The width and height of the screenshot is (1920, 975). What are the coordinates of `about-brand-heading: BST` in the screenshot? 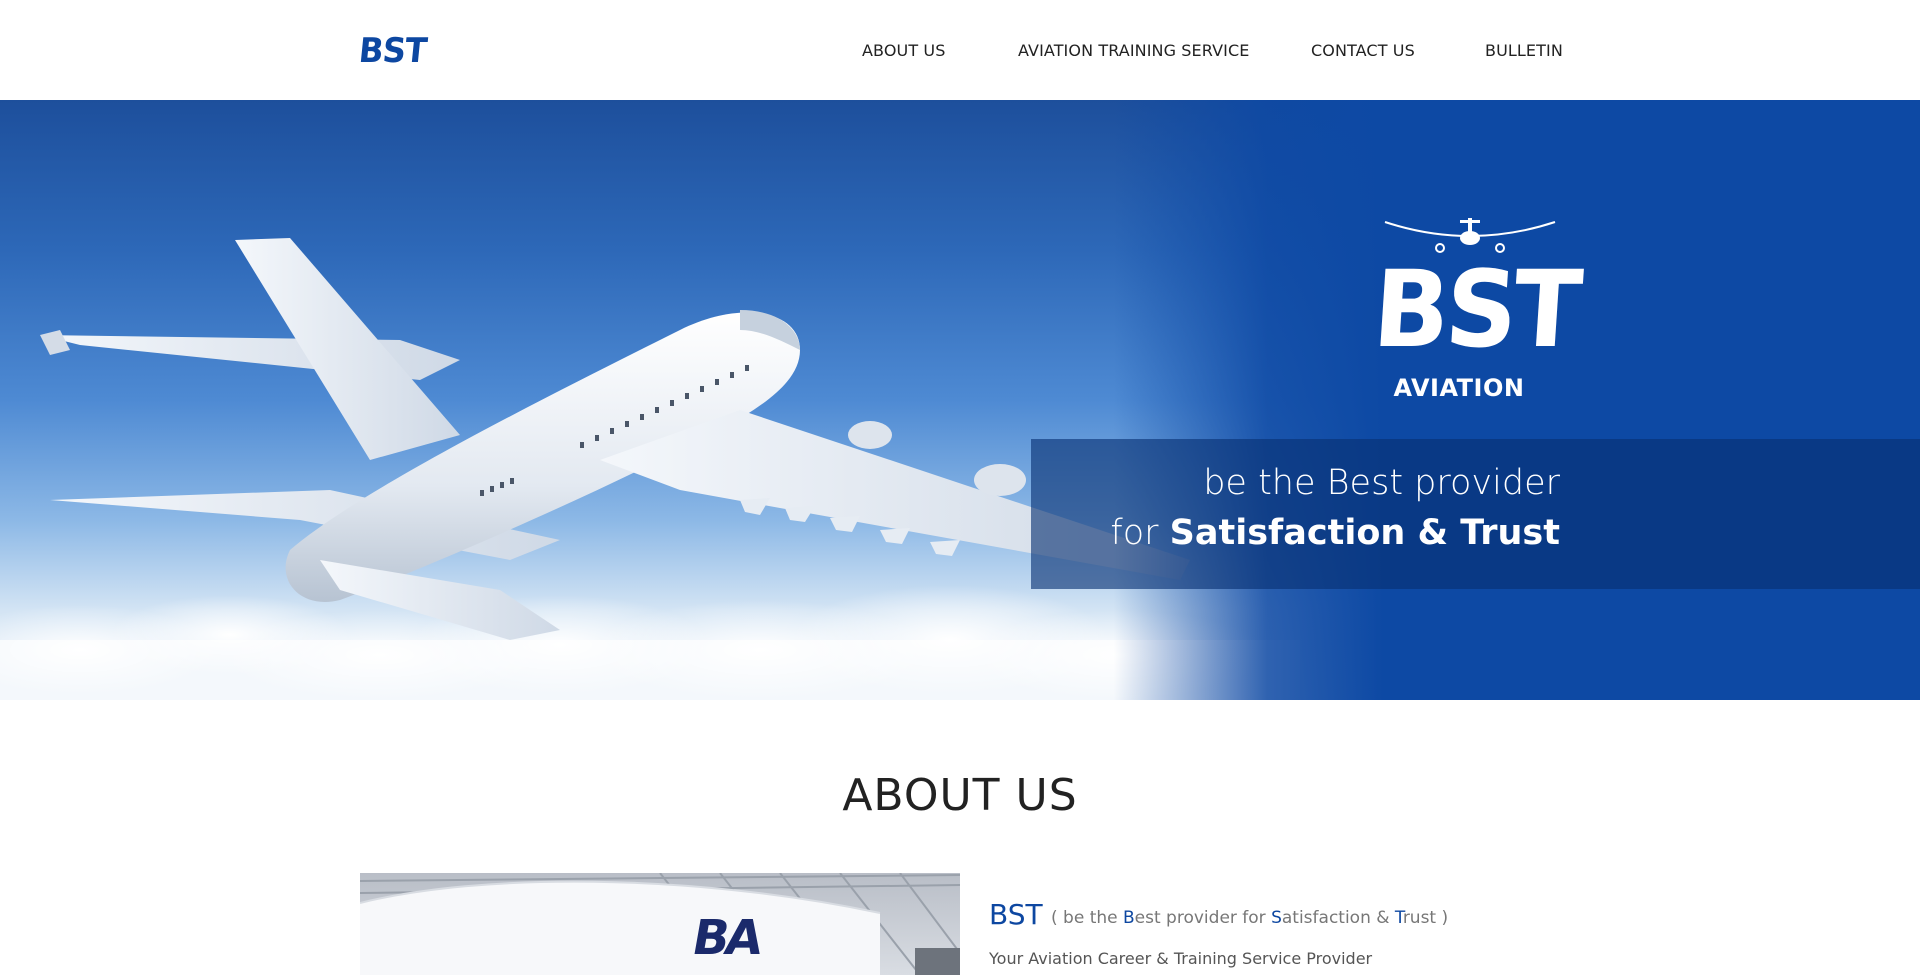 It's located at (1016, 914).